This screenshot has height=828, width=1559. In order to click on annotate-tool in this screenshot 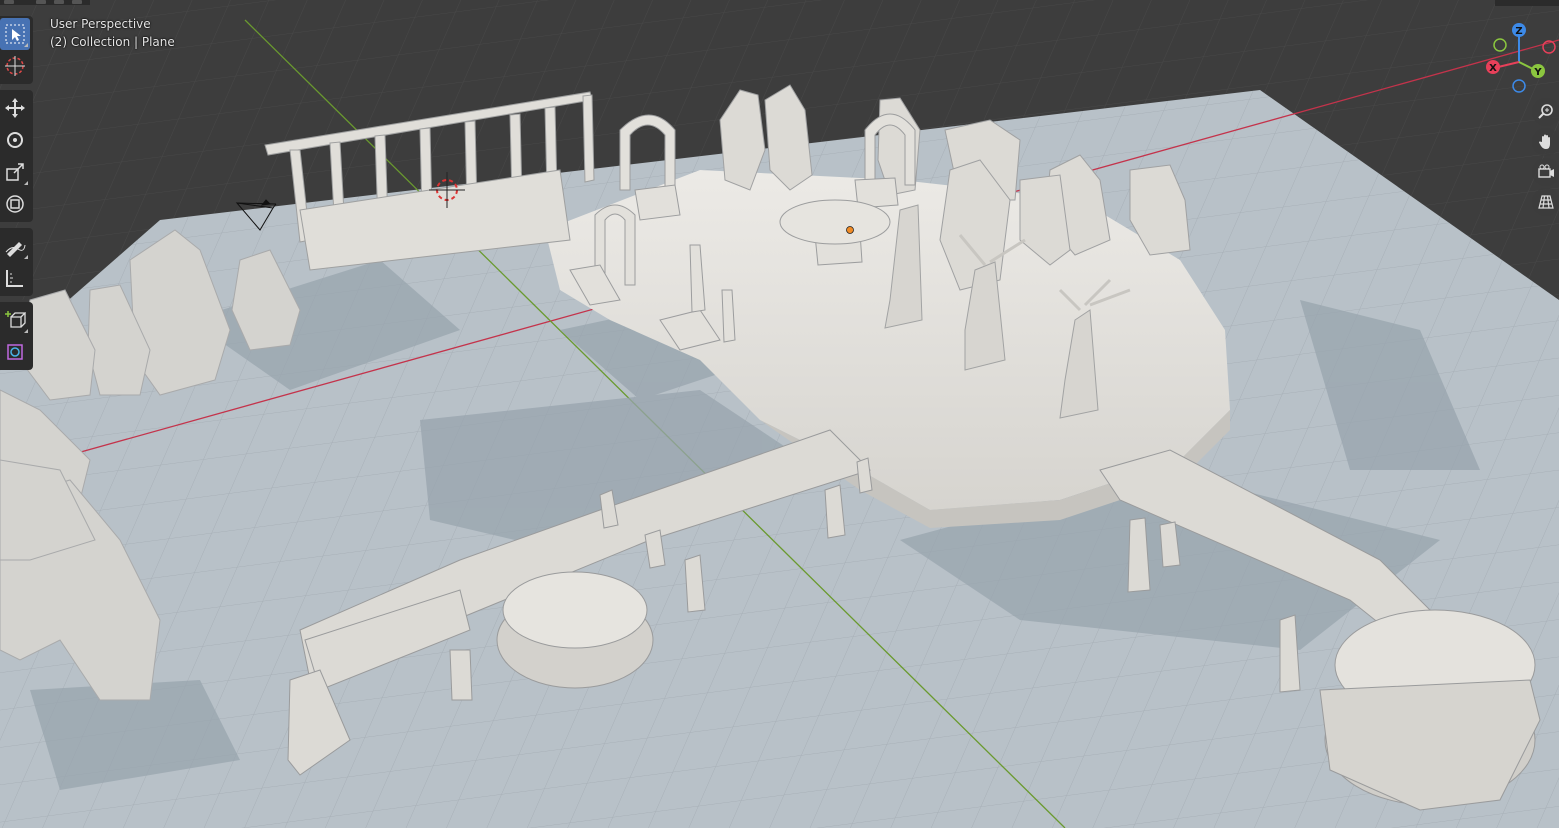, I will do `click(15, 246)`.